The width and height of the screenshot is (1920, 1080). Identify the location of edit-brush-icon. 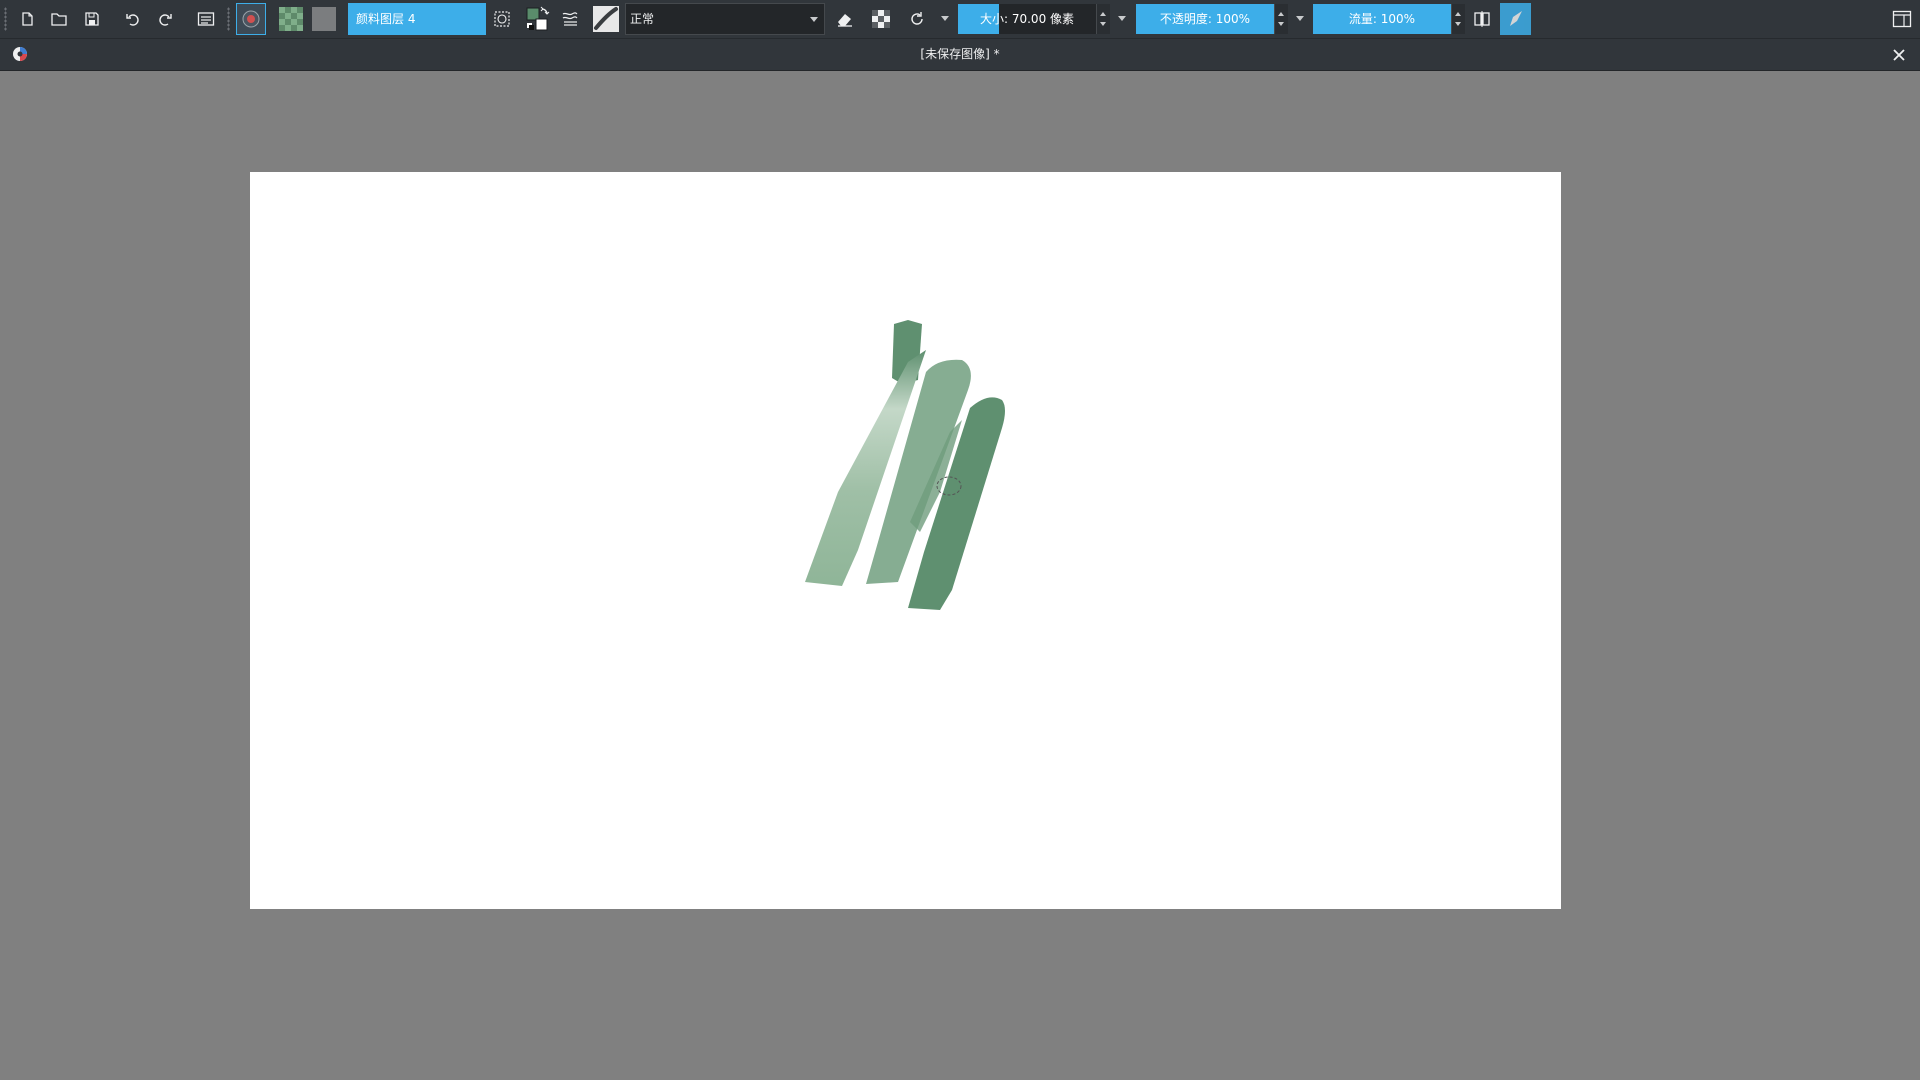
(502, 19).